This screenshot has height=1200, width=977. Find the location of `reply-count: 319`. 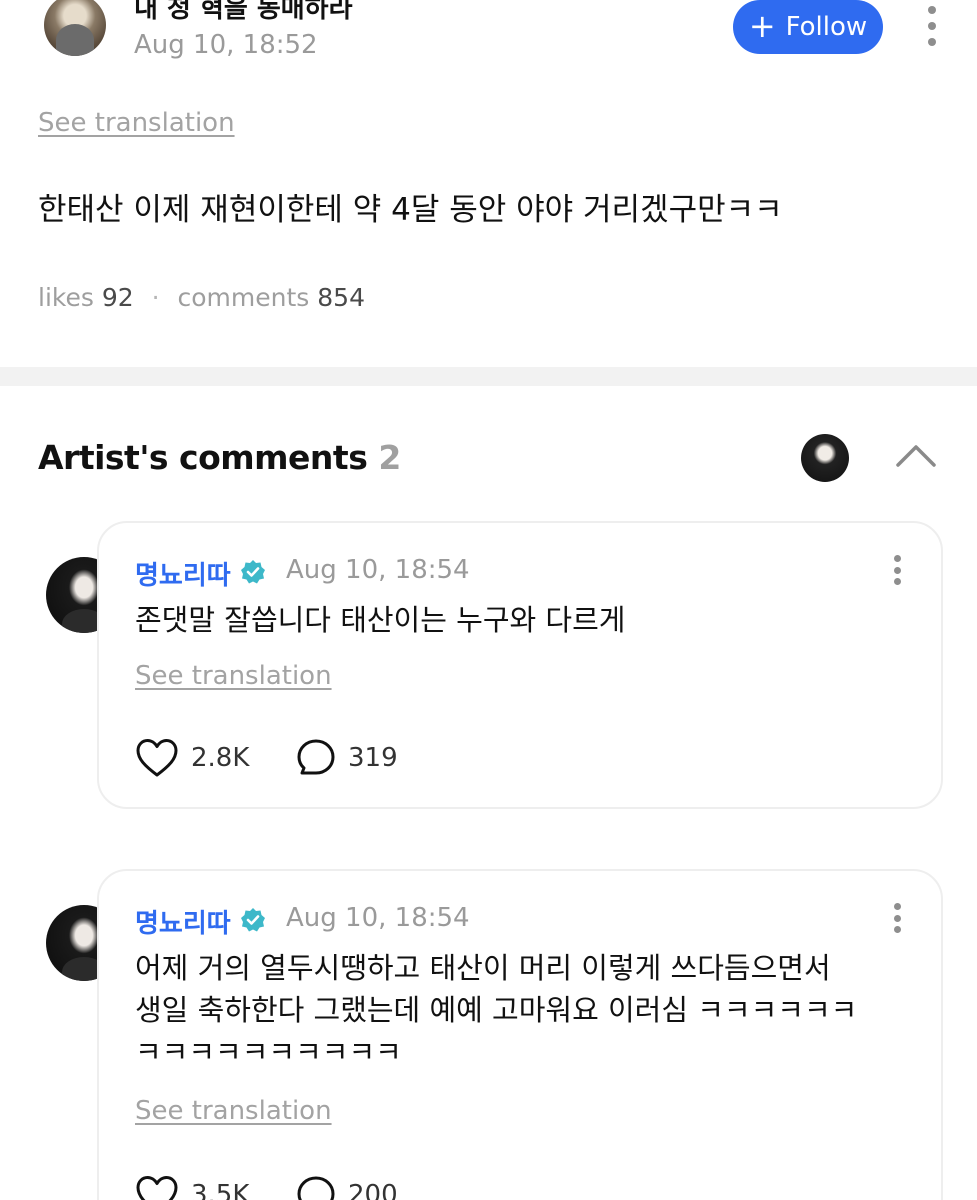

reply-count: 319 is located at coordinates (373, 758).